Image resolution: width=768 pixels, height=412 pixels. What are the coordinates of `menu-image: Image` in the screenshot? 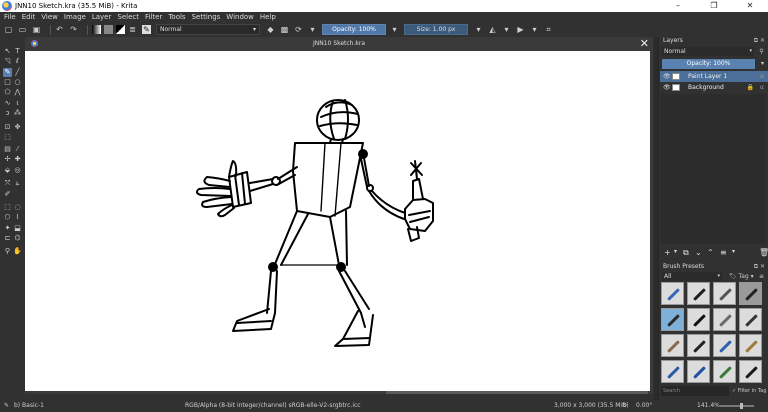 It's located at (75, 17).